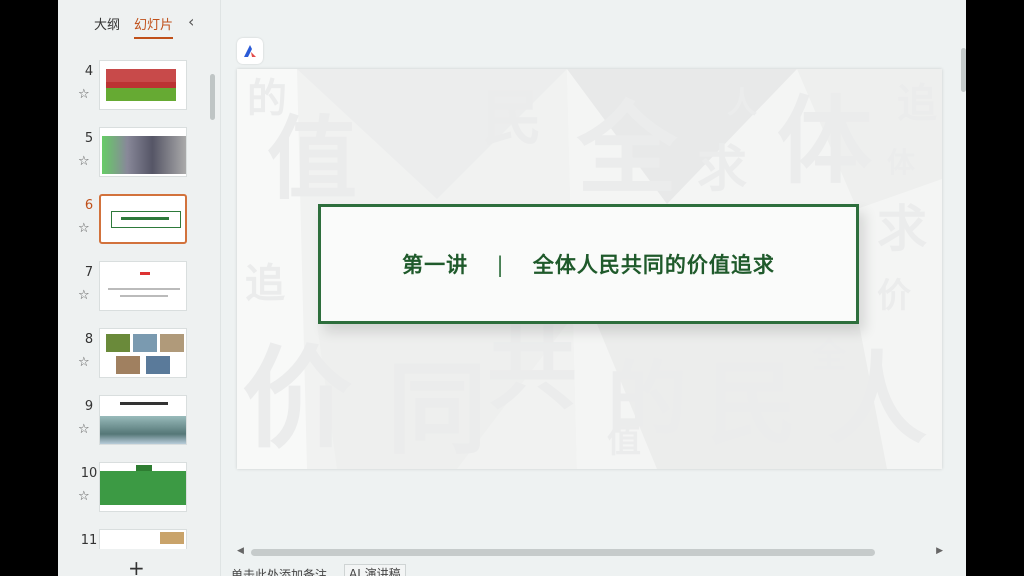  I want to click on slide-thumb-row: 11, so click(139, 539).